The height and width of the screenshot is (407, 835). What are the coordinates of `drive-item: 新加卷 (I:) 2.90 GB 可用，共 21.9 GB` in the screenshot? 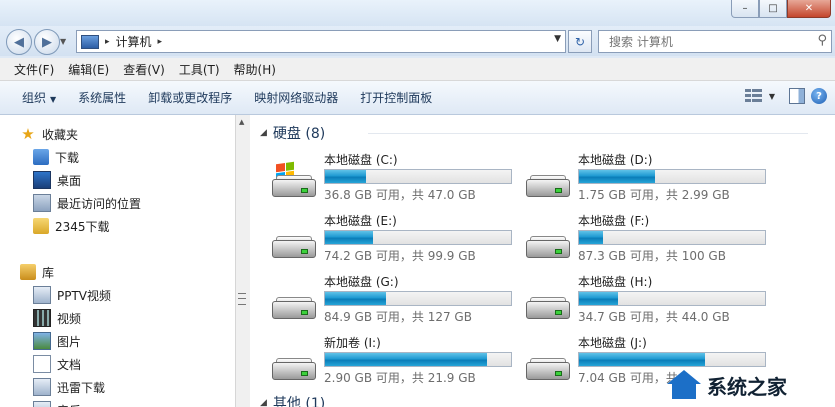 It's located at (395, 362).